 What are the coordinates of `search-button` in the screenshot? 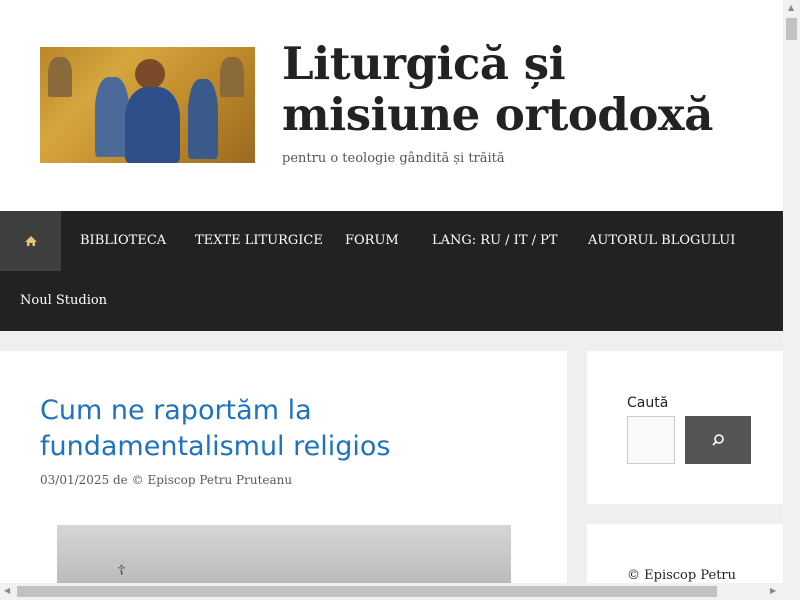 It's located at (718, 440).